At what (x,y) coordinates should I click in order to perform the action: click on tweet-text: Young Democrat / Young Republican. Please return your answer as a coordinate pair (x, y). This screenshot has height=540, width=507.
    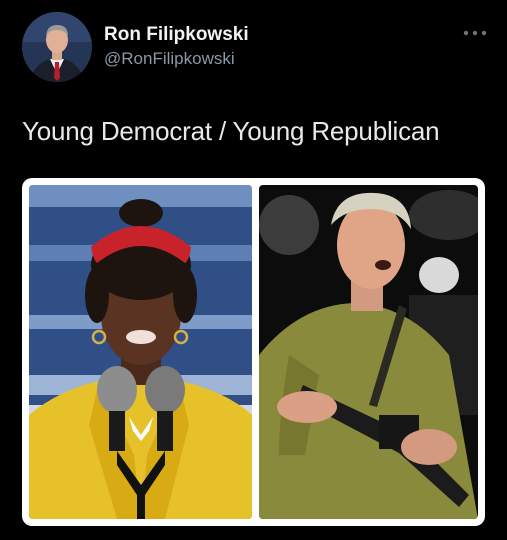
    Looking at the image, I should click on (231, 131).